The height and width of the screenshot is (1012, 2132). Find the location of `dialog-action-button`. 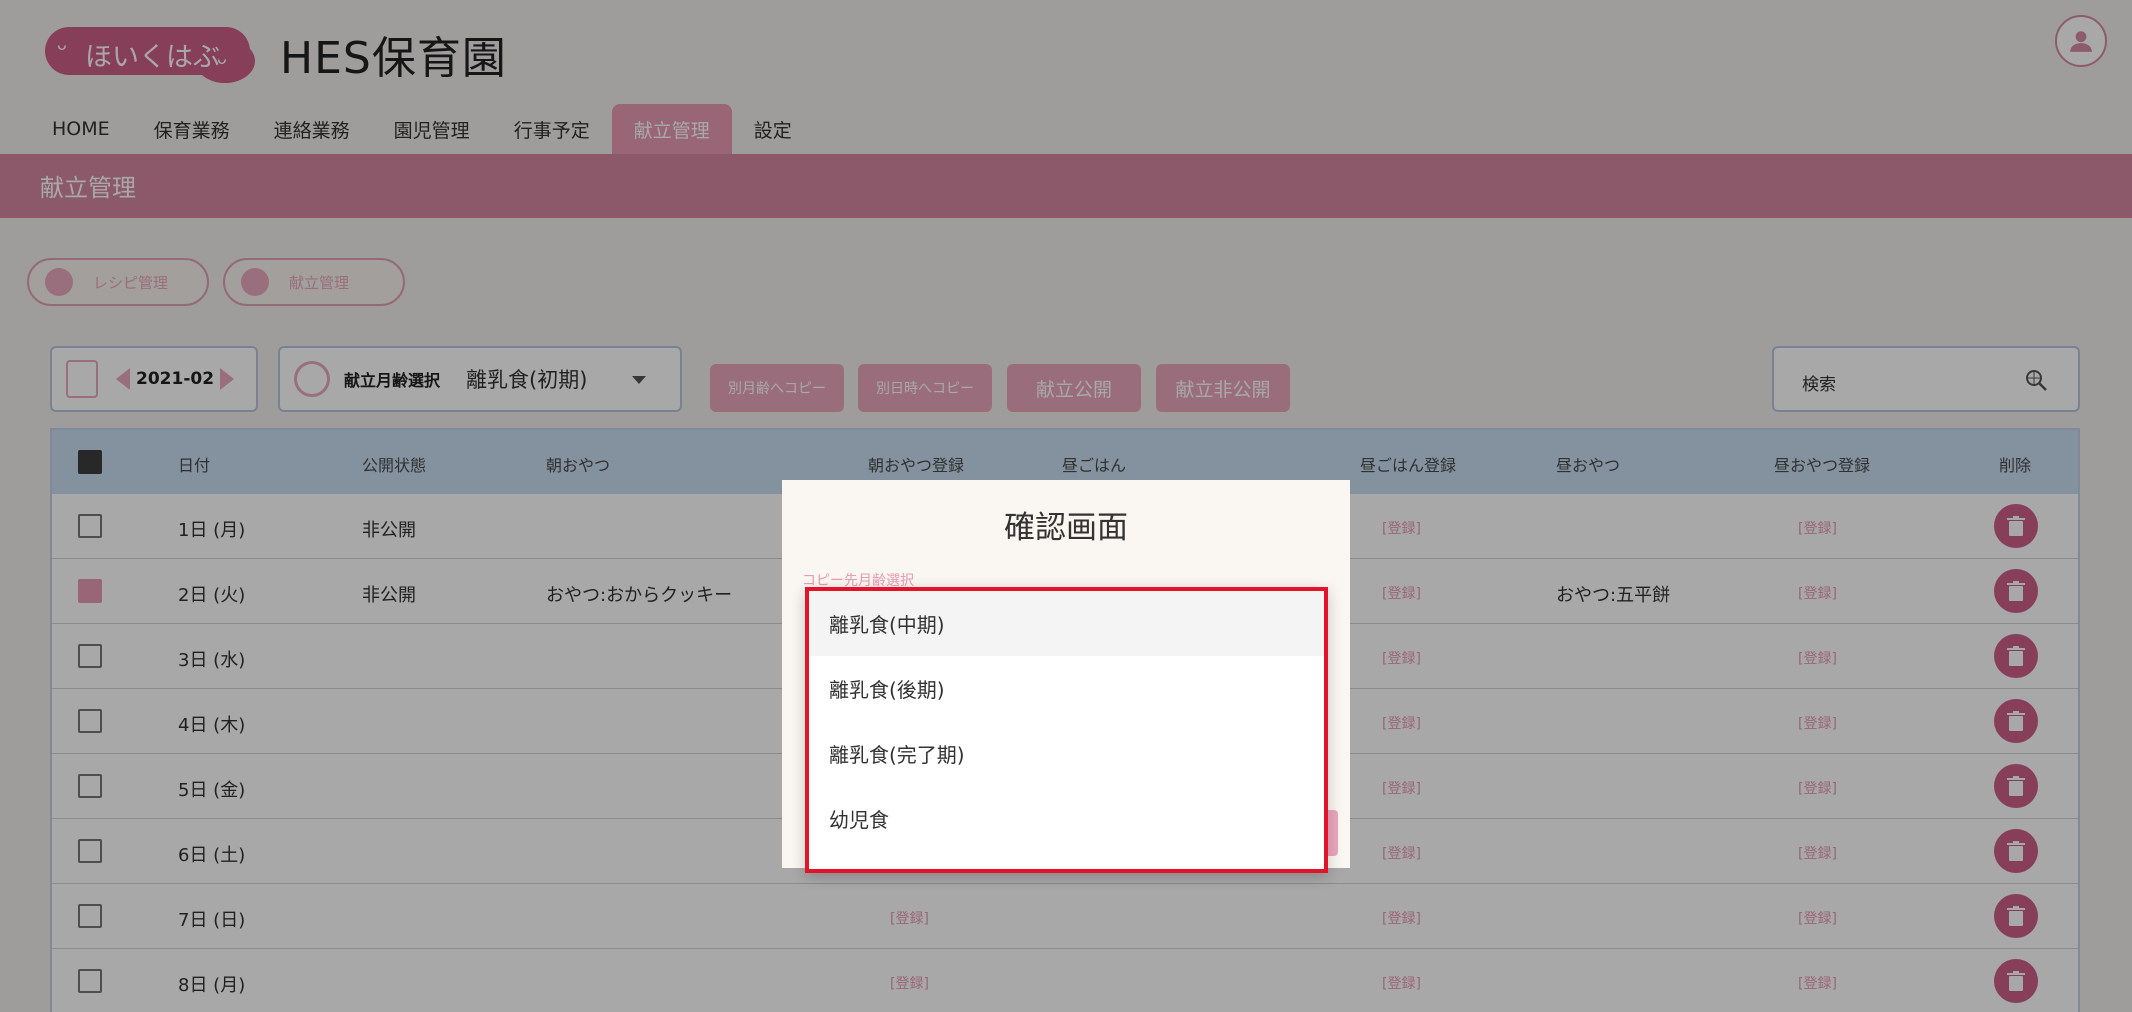

dialog-action-button is located at coordinates (1333, 833).